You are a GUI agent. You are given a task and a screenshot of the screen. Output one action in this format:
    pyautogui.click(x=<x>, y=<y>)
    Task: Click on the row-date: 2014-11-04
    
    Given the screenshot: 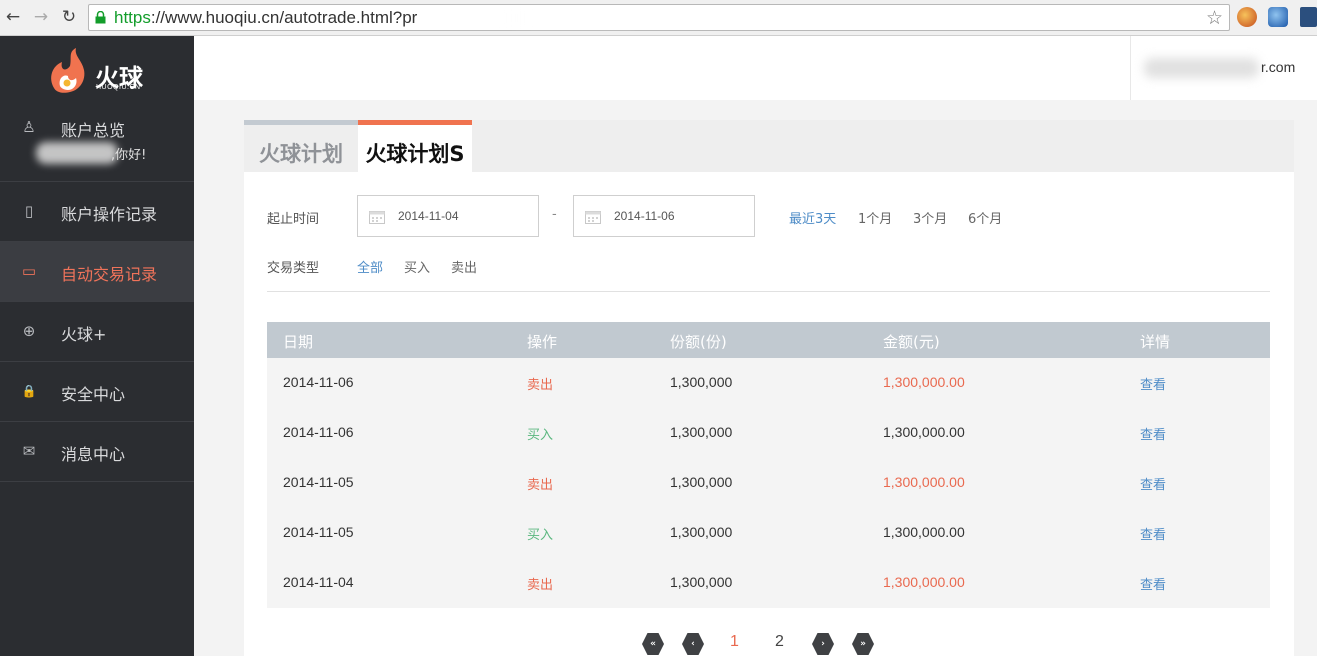 What is the action you would take?
    pyautogui.click(x=318, y=582)
    